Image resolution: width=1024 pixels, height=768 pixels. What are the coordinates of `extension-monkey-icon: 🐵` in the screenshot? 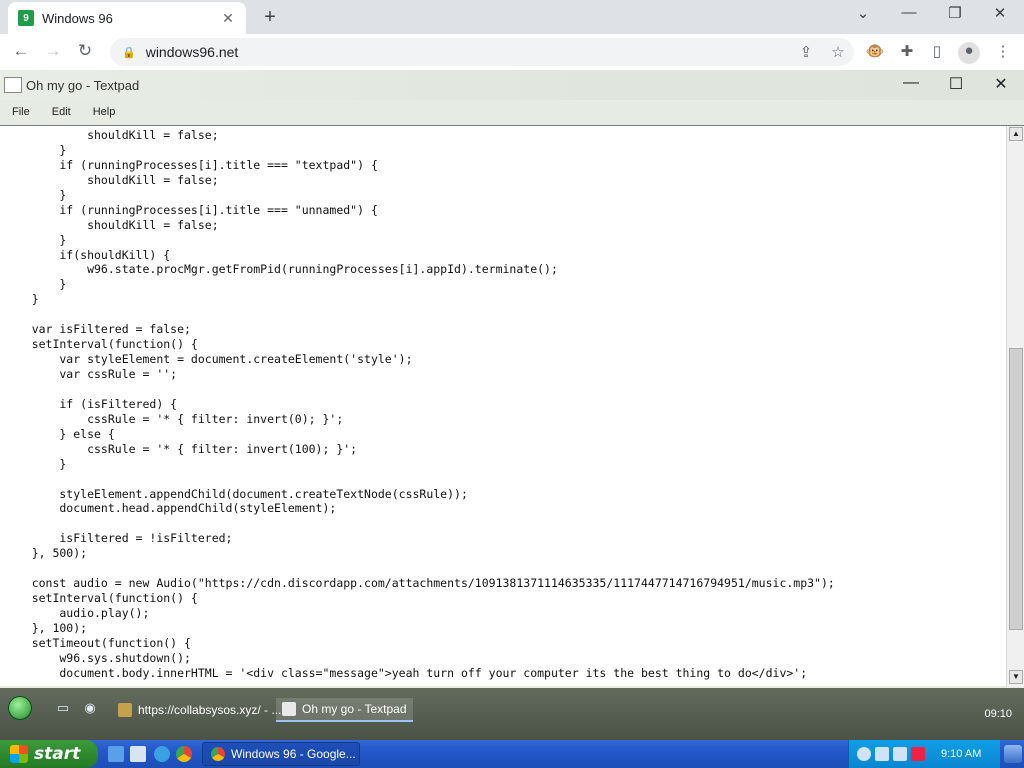 It's located at (875, 53).